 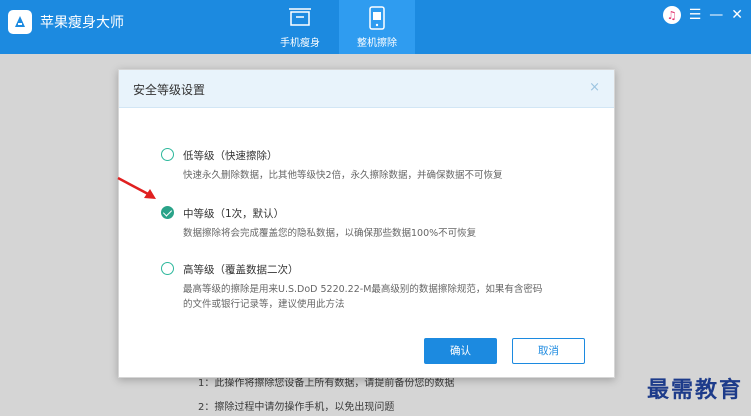 I want to click on window-controls: ♫ ☰ — ✕, so click(x=702, y=15).